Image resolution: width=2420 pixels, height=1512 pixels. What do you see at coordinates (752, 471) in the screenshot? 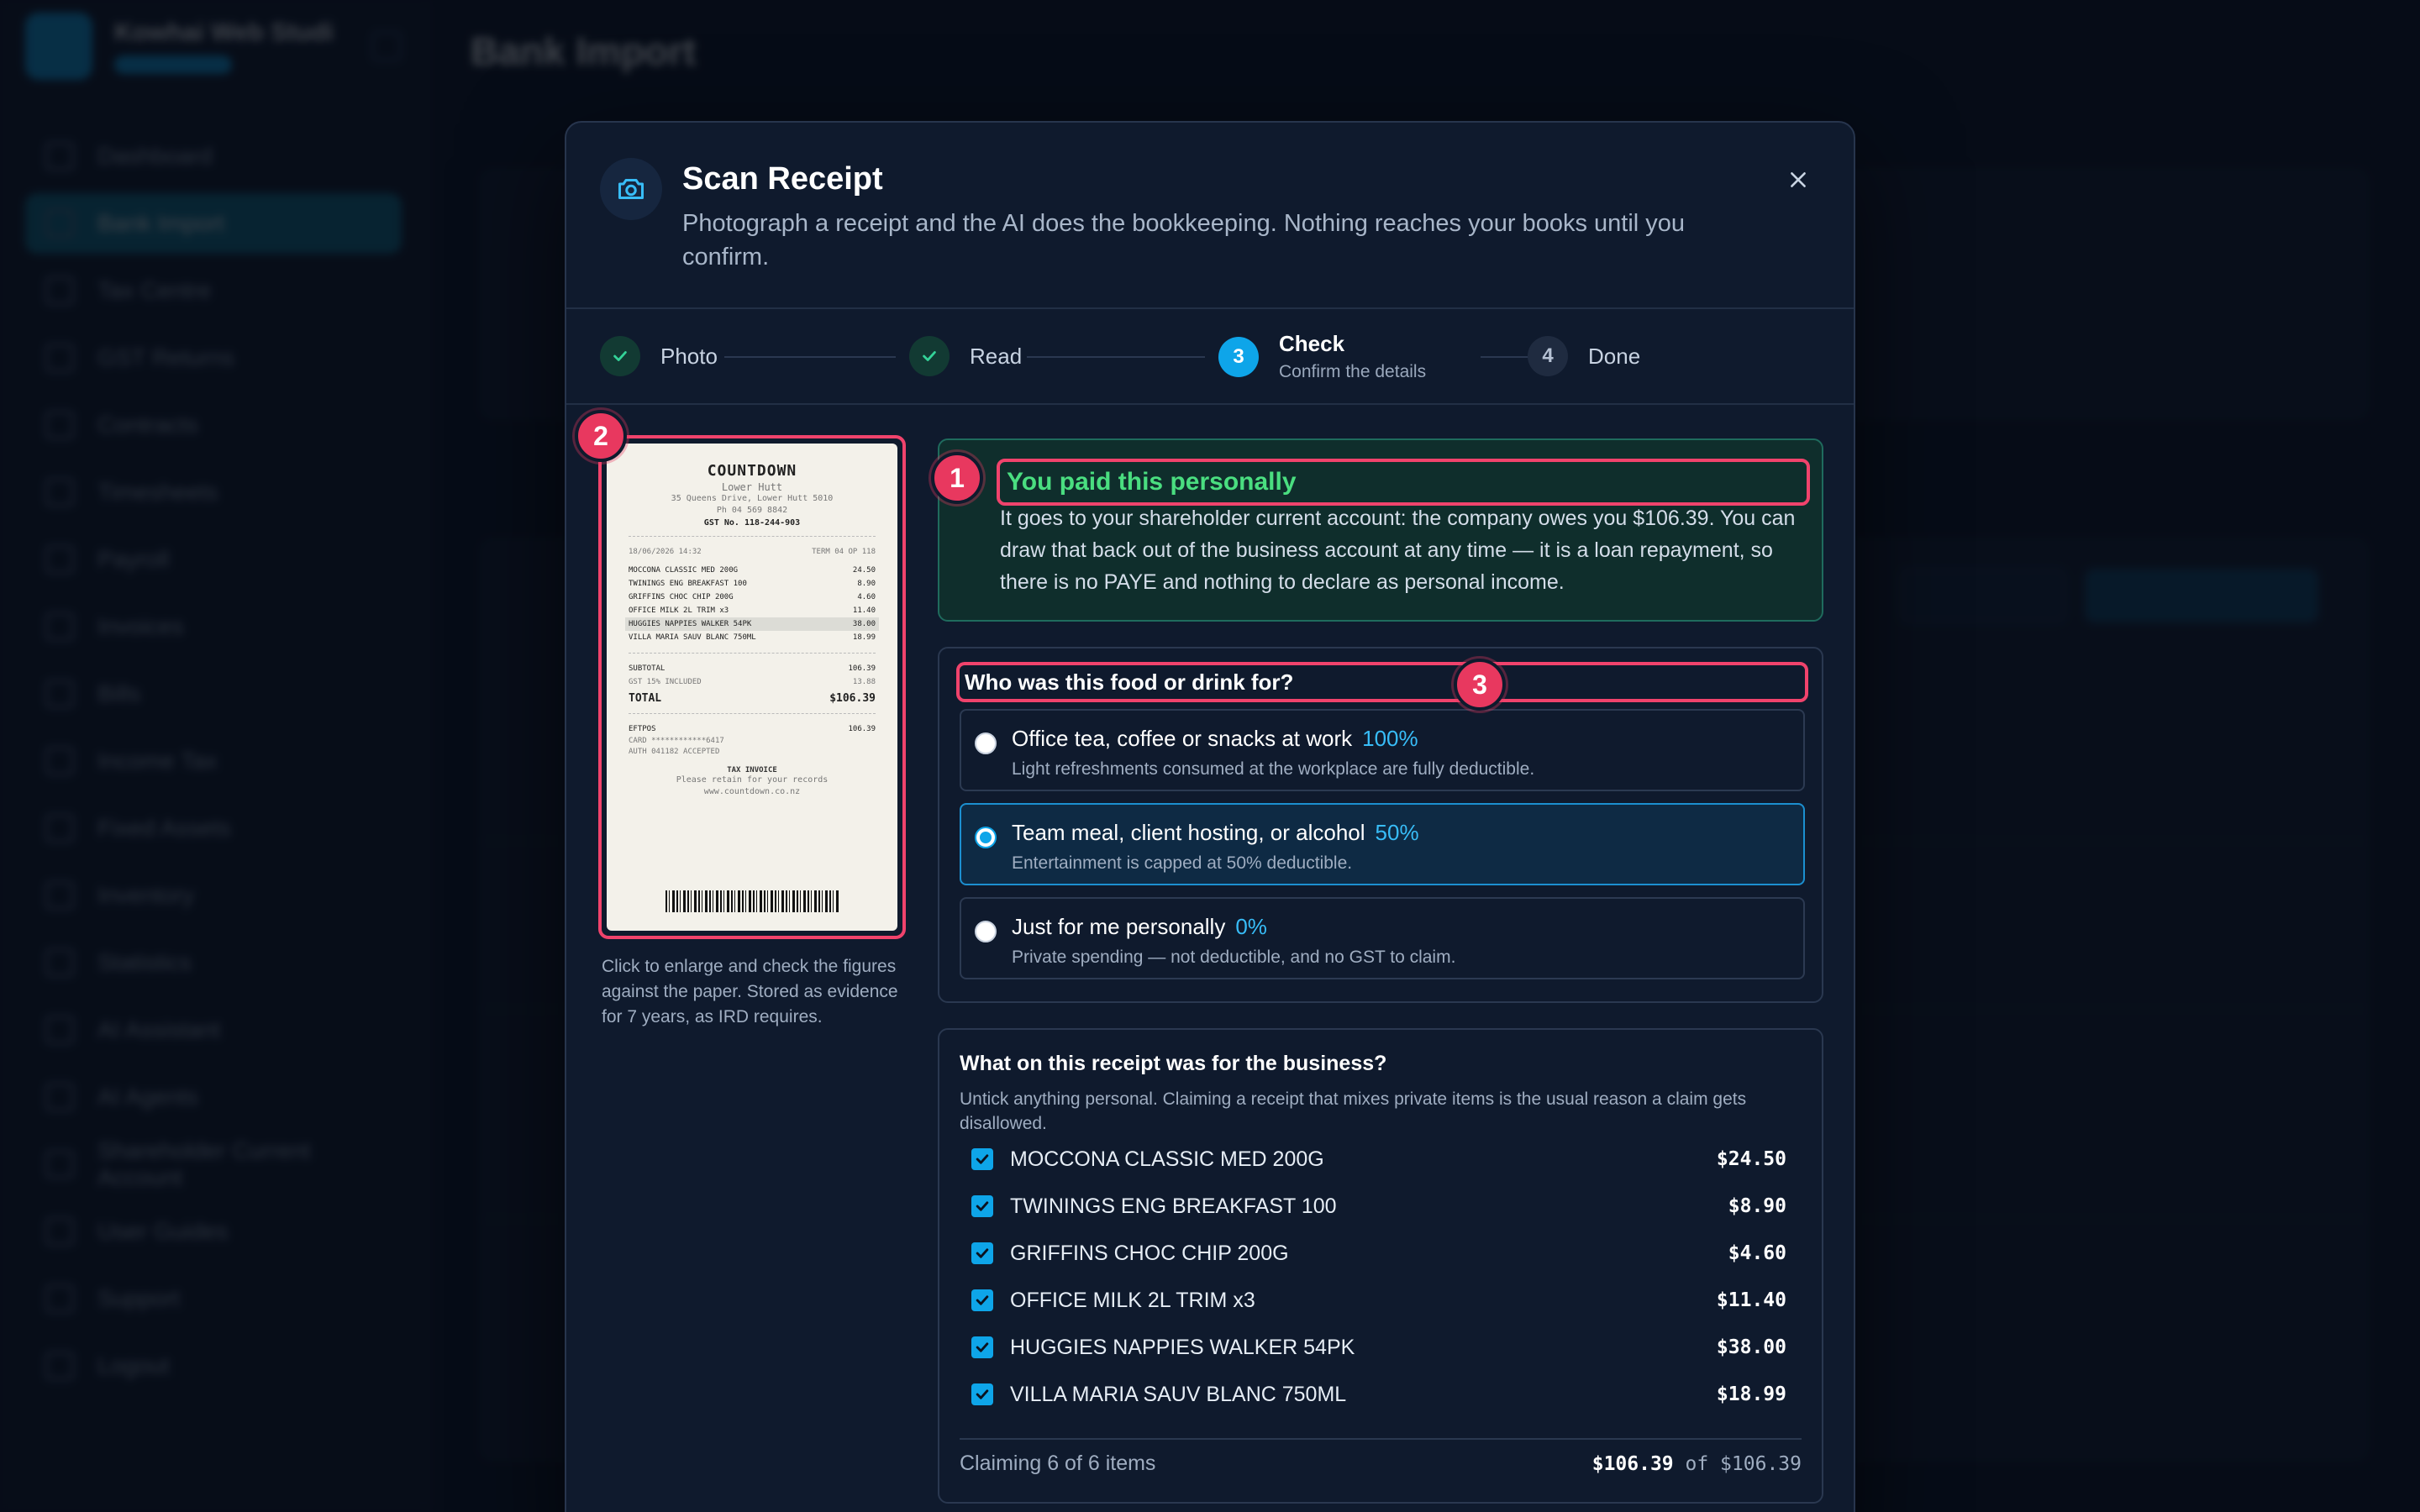
I see `receipt-store: COUNTDOWN` at bounding box center [752, 471].